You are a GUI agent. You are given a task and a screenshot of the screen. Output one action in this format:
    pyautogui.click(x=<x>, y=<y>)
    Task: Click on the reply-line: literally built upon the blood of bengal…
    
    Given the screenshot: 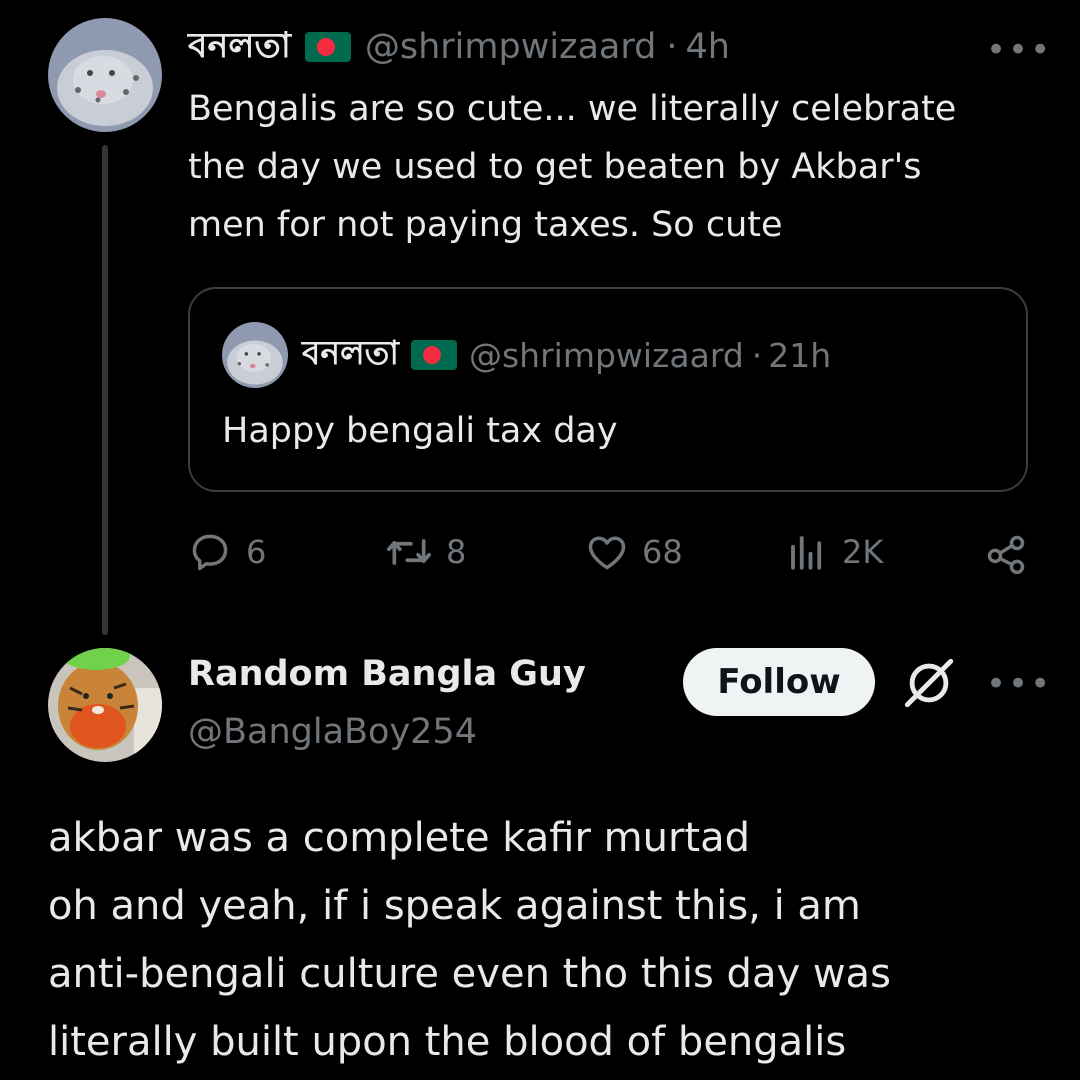 What is the action you would take?
    pyautogui.click(x=447, y=1042)
    